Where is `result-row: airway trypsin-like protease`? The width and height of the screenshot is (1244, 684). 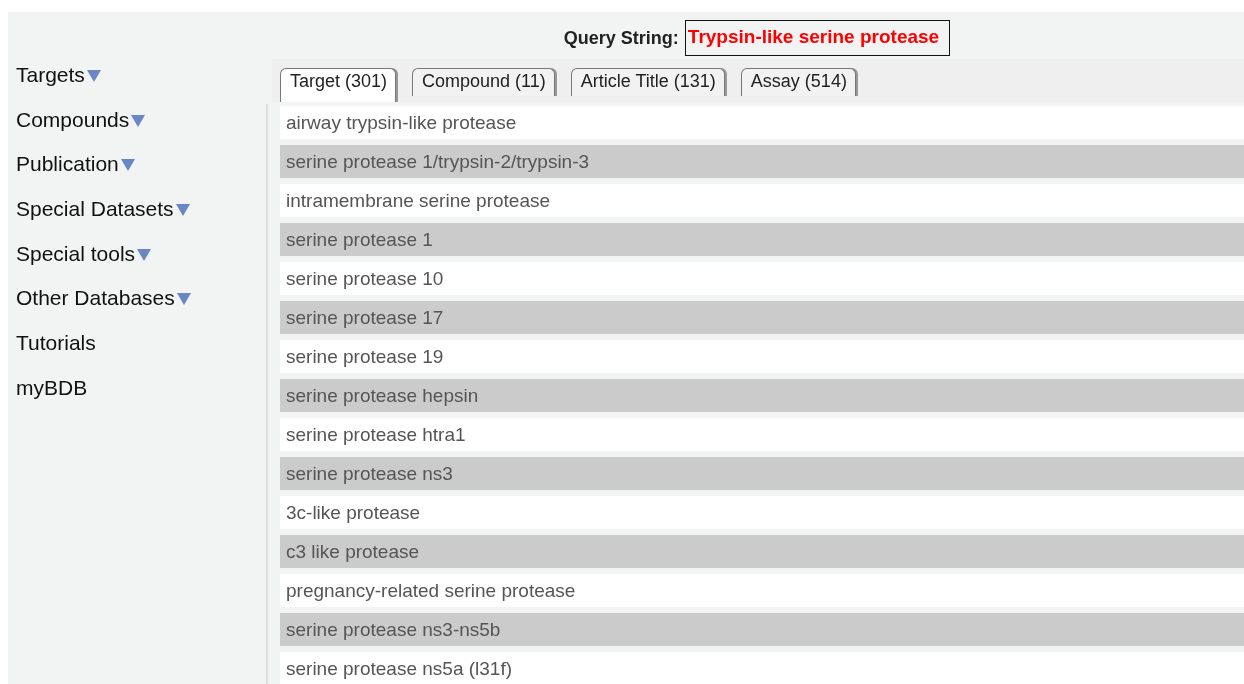
result-row: airway trypsin-like protease is located at coordinates (762, 122).